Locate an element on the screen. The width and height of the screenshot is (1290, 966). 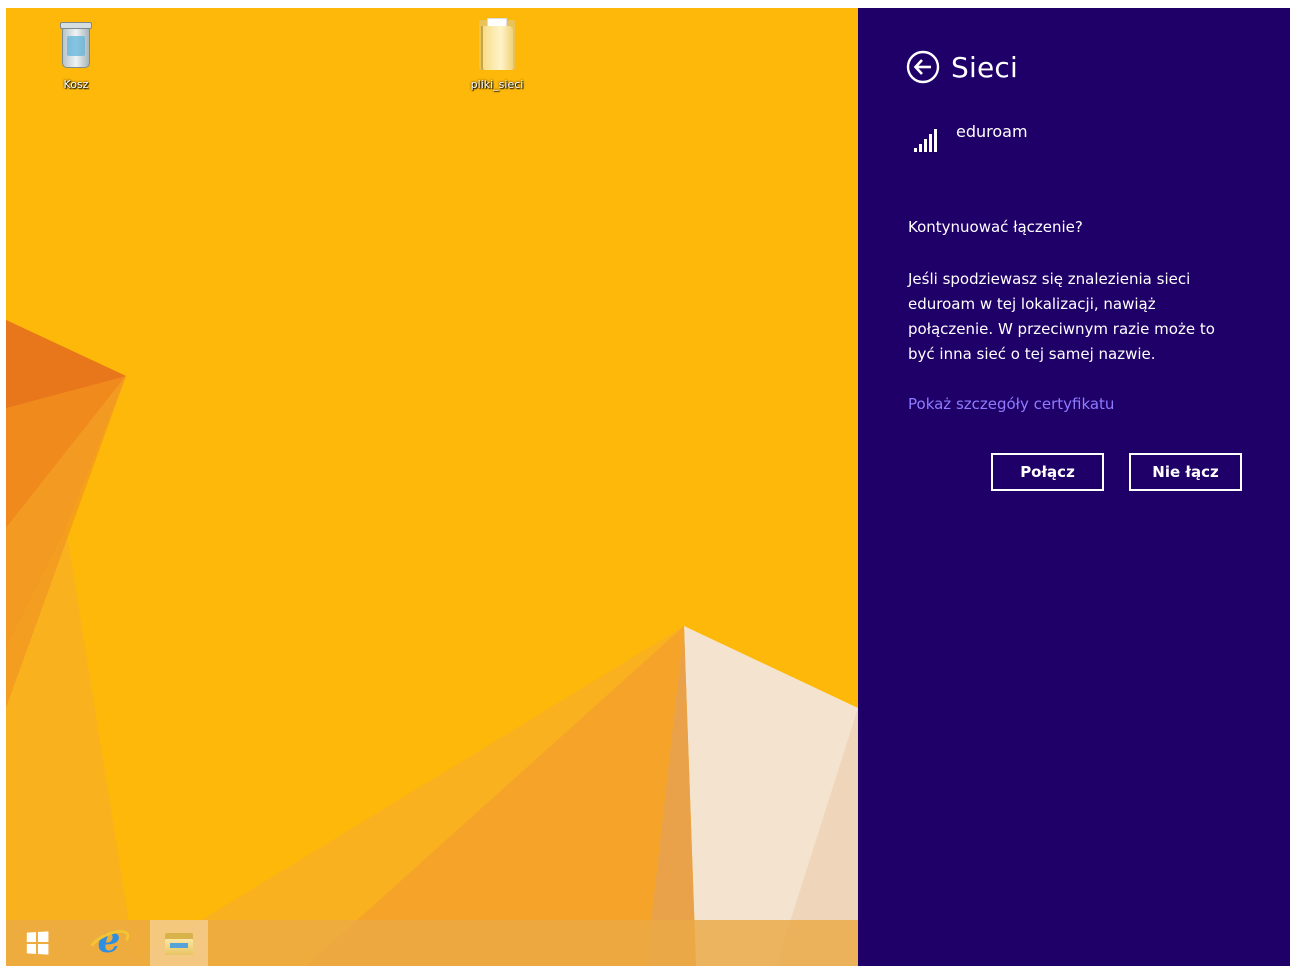
charm-title: Sieci is located at coordinates (984, 67).